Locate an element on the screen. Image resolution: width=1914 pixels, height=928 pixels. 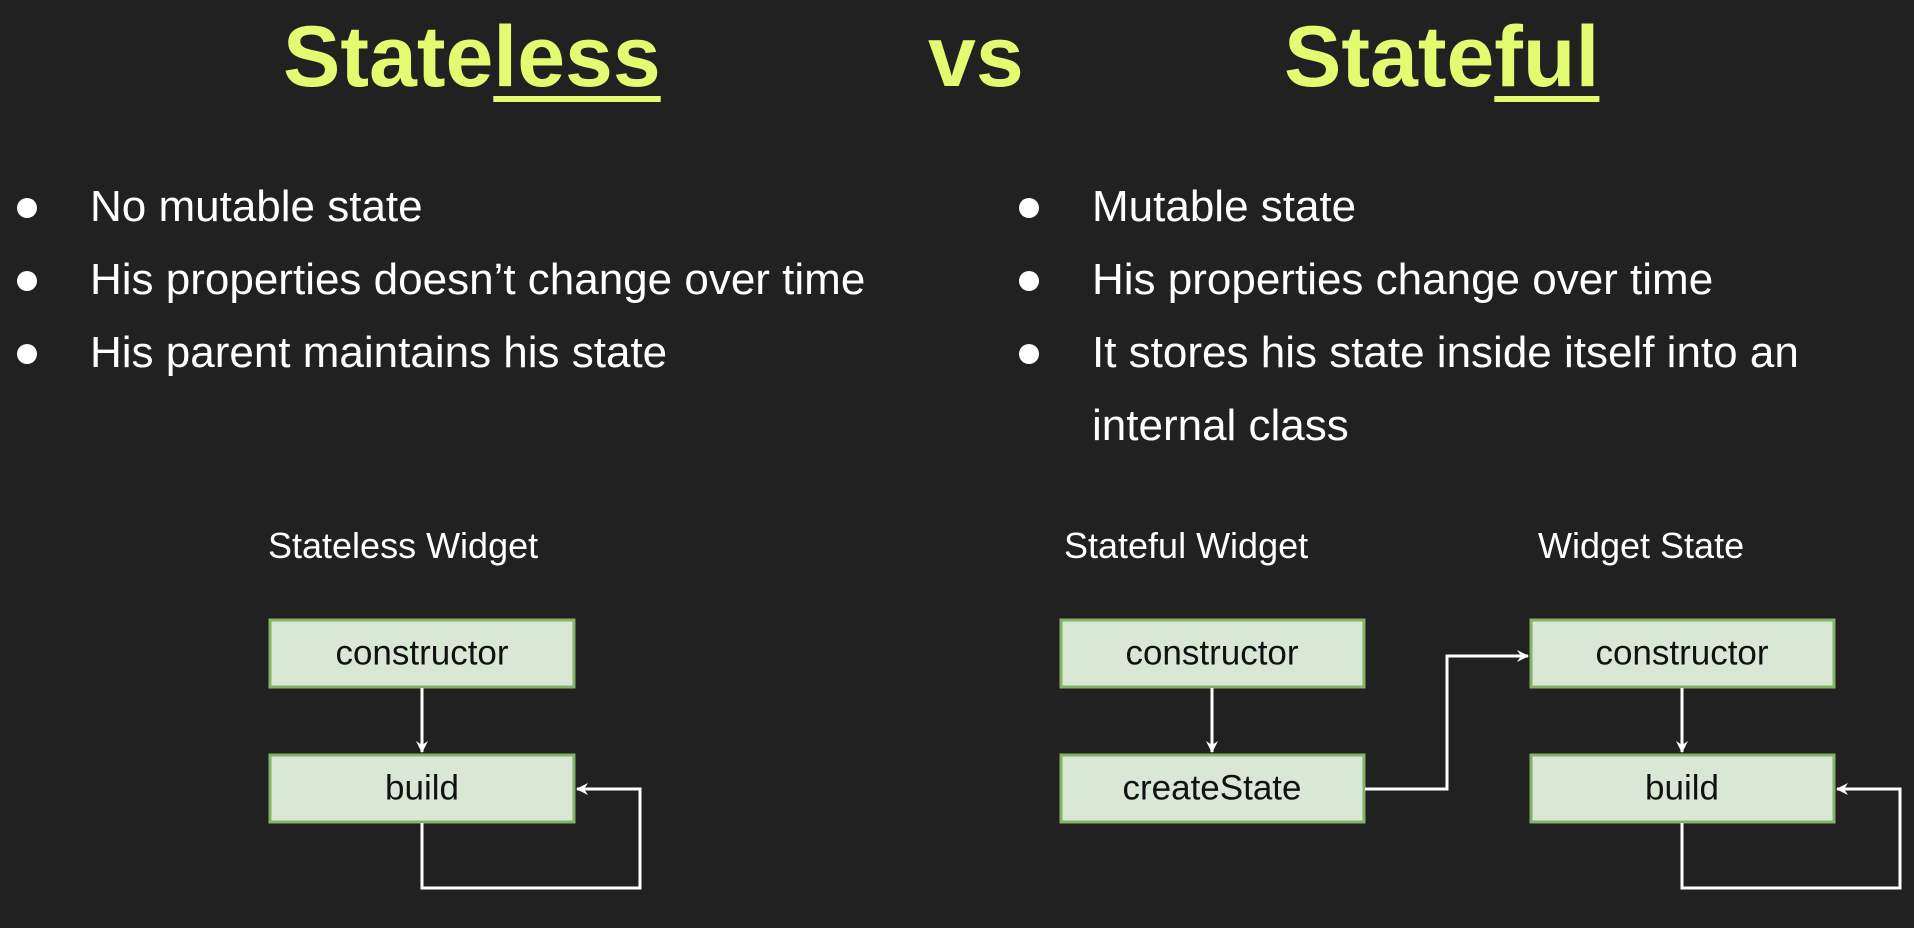
svg-text: createState is located at coordinates (1212, 787).